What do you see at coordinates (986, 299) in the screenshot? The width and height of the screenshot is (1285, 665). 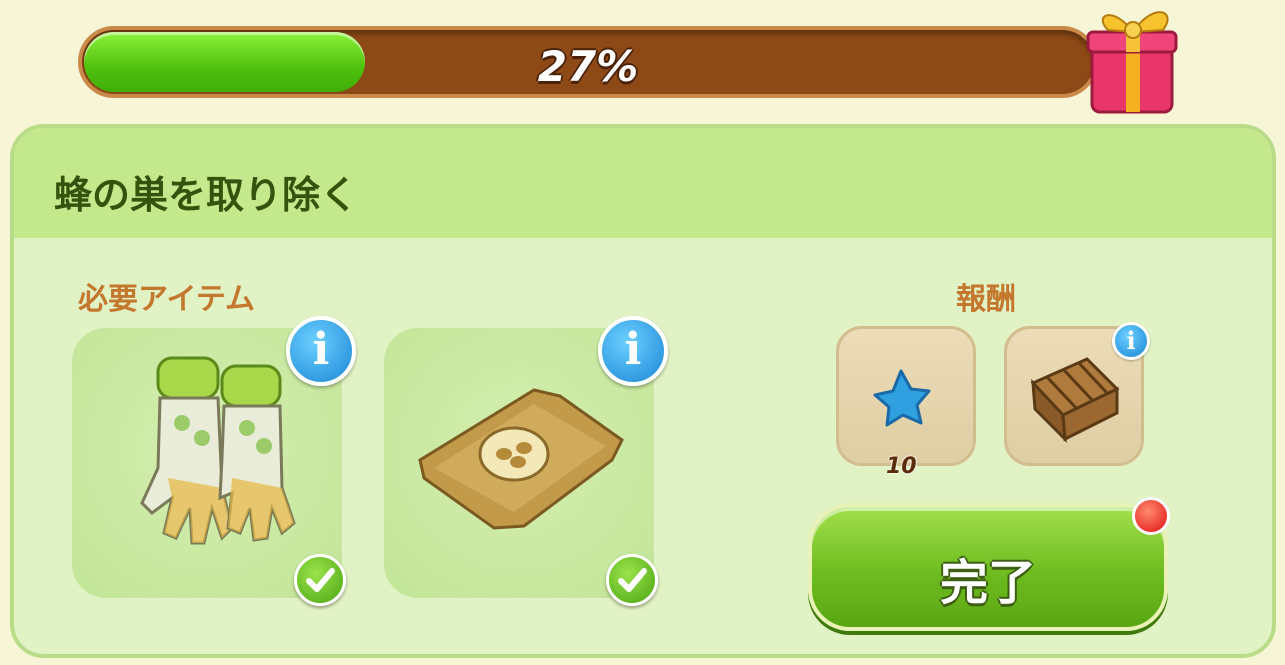 I see `rewards-label: 報酬` at bounding box center [986, 299].